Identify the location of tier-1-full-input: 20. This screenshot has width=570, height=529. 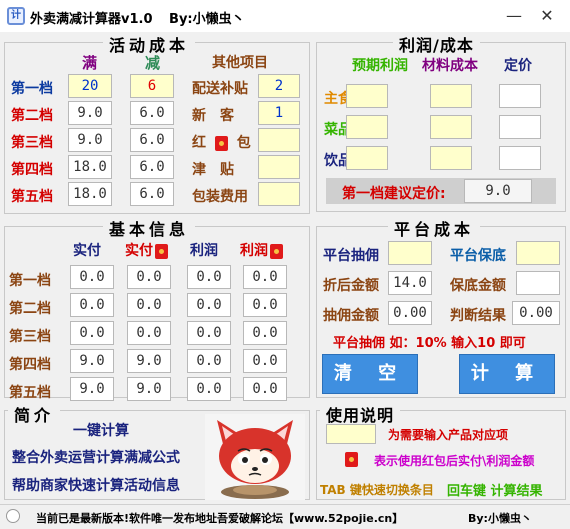
(90, 86).